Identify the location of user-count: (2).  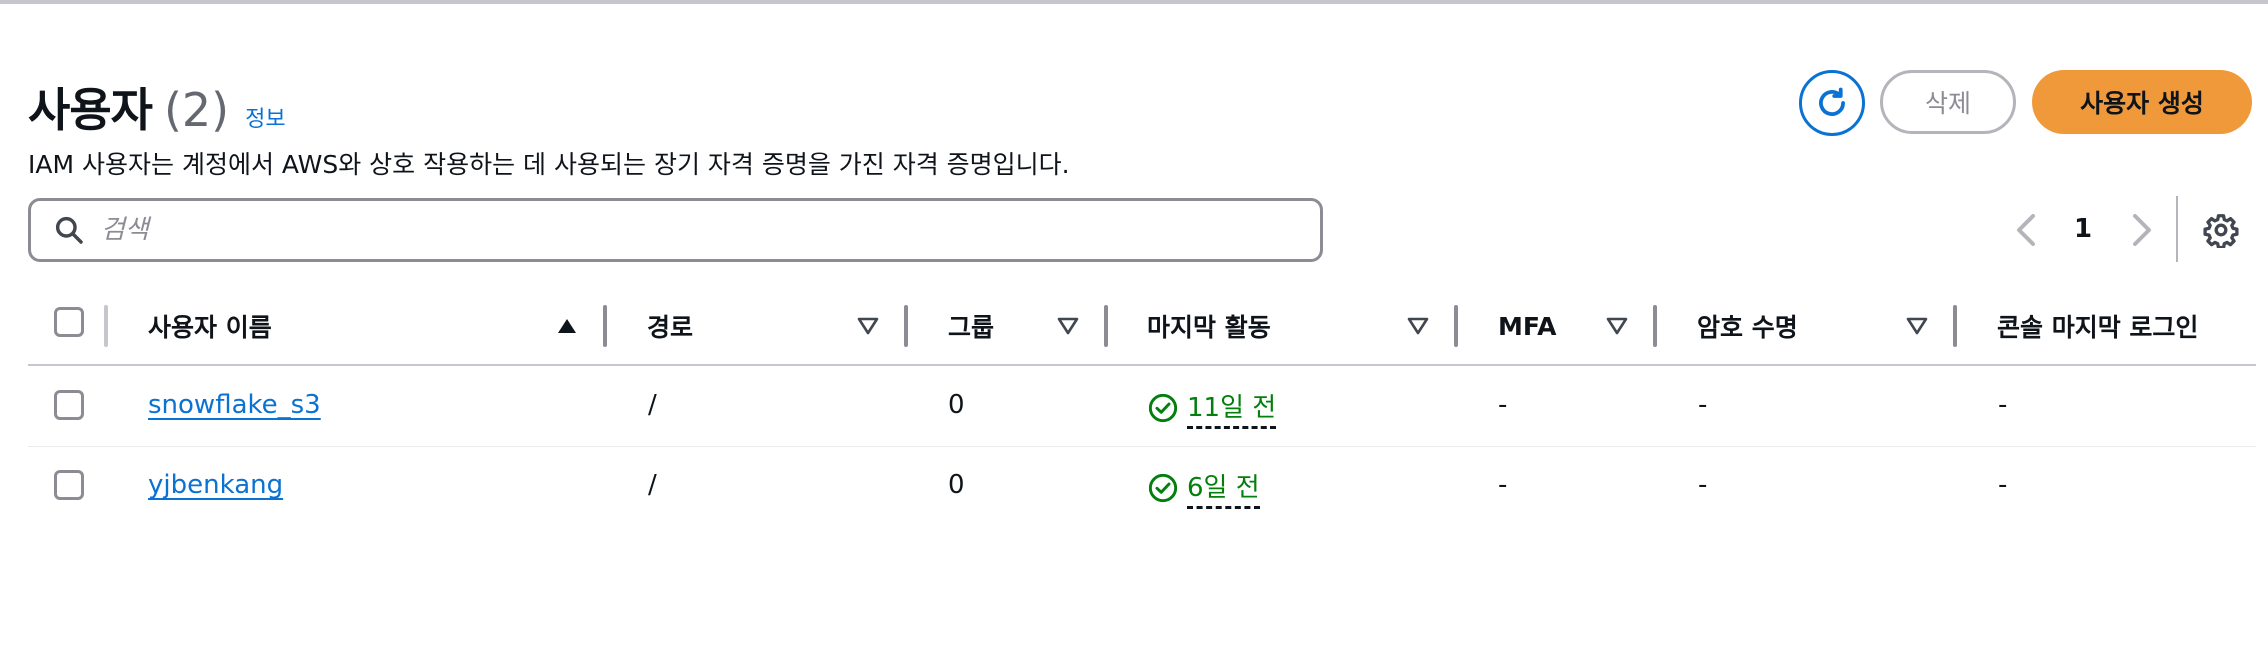
(196, 110).